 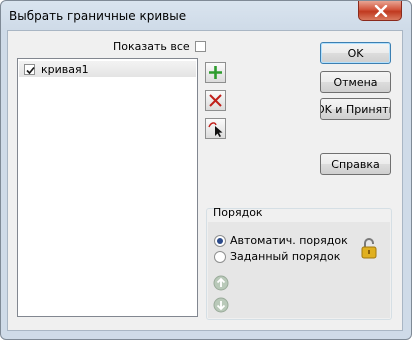 What do you see at coordinates (200, 46) in the screenshot?
I see `show-all-checkbox` at bounding box center [200, 46].